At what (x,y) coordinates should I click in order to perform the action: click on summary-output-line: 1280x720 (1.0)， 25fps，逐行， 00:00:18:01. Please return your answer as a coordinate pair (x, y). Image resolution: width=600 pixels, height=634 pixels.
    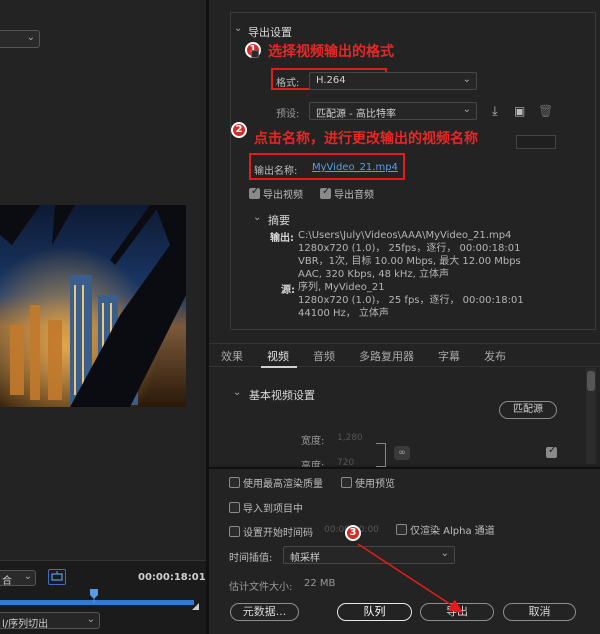
    Looking at the image, I should click on (409, 248).